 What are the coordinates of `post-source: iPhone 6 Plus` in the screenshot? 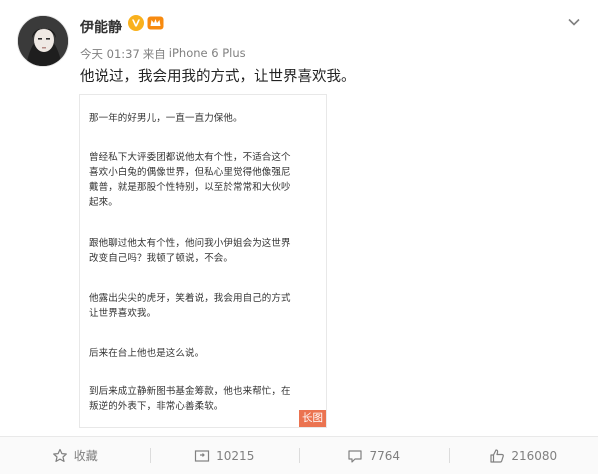 It's located at (207, 54).